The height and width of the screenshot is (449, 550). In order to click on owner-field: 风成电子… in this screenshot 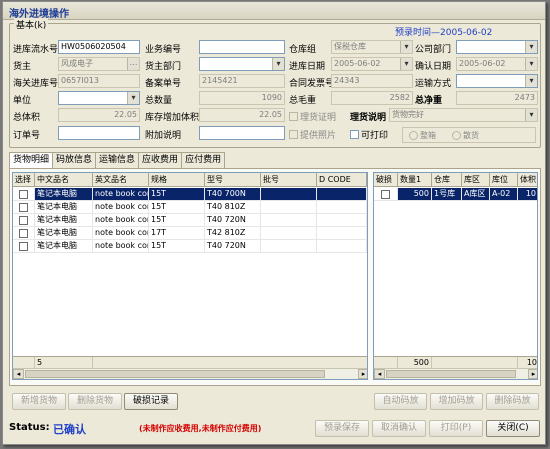, I will do `click(99, 64)`.